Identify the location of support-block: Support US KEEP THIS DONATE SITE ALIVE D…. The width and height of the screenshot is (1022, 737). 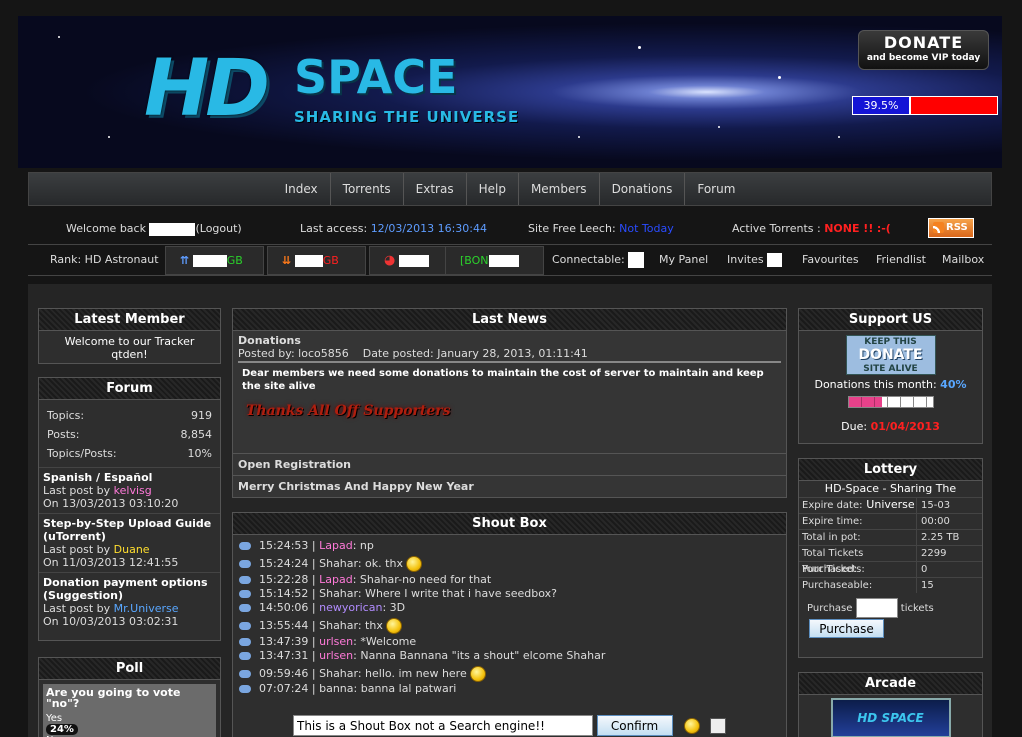
(890, 376).